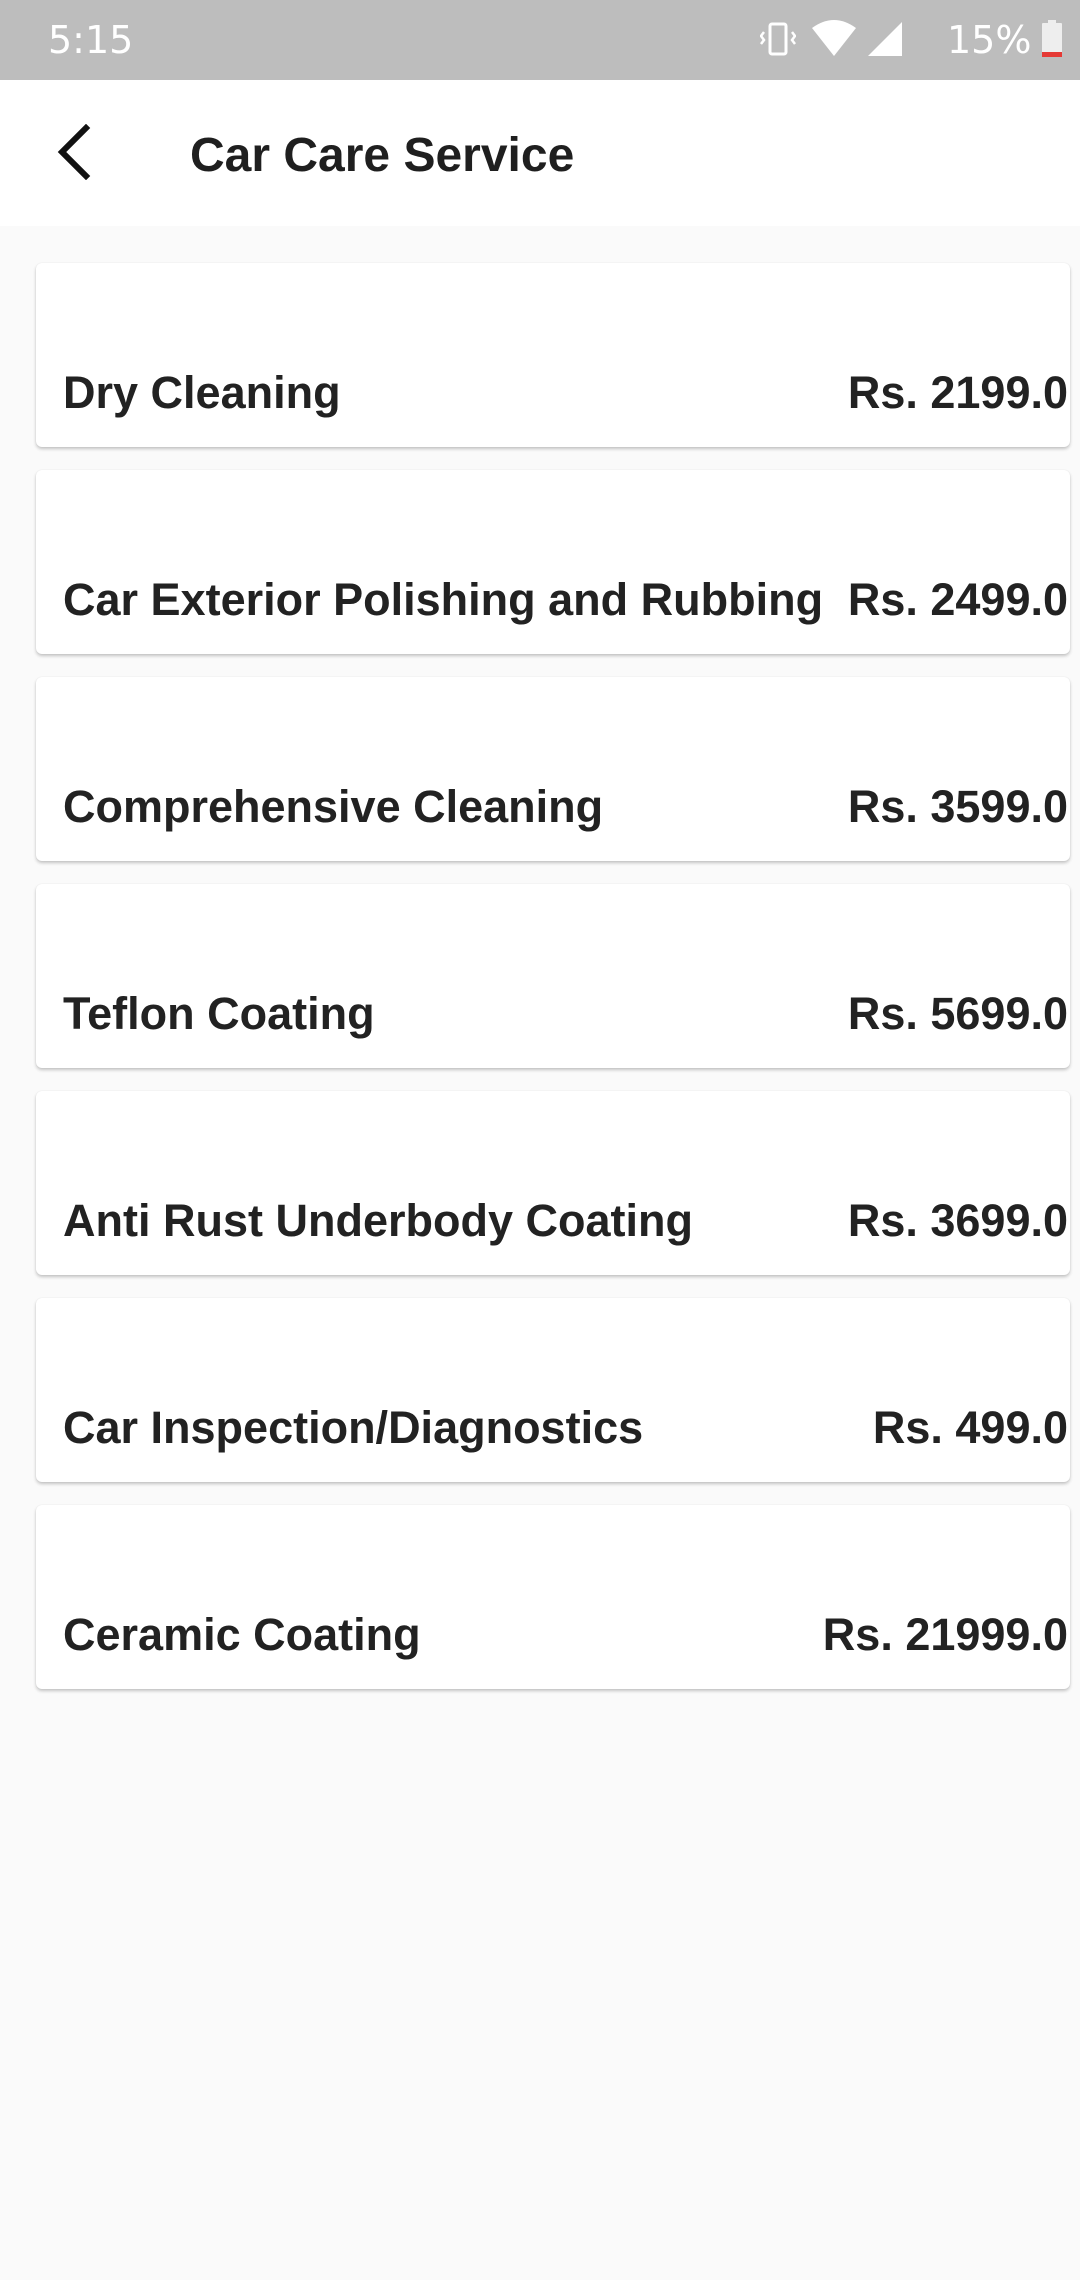 The image size is (1080, 2280). Describe the element at coordinates (957, 392) in the screenshot. I see `service-price: Rs. 2199.0` at that location.